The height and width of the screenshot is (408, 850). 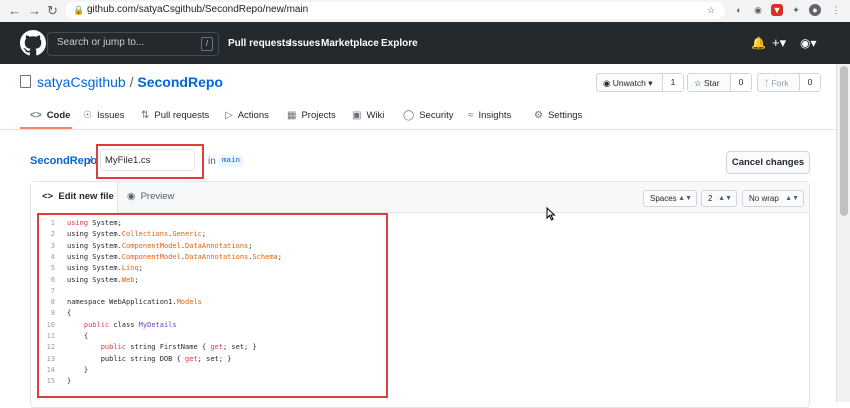 I want to click on line-number: 9, so click(x=52, y=313).